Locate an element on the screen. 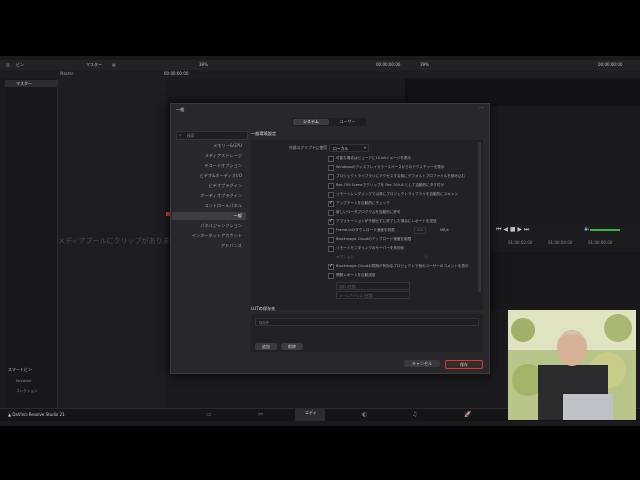 The image size is (640, 480). script-select: ローカル ▾ is located at coordinates (349, 148).